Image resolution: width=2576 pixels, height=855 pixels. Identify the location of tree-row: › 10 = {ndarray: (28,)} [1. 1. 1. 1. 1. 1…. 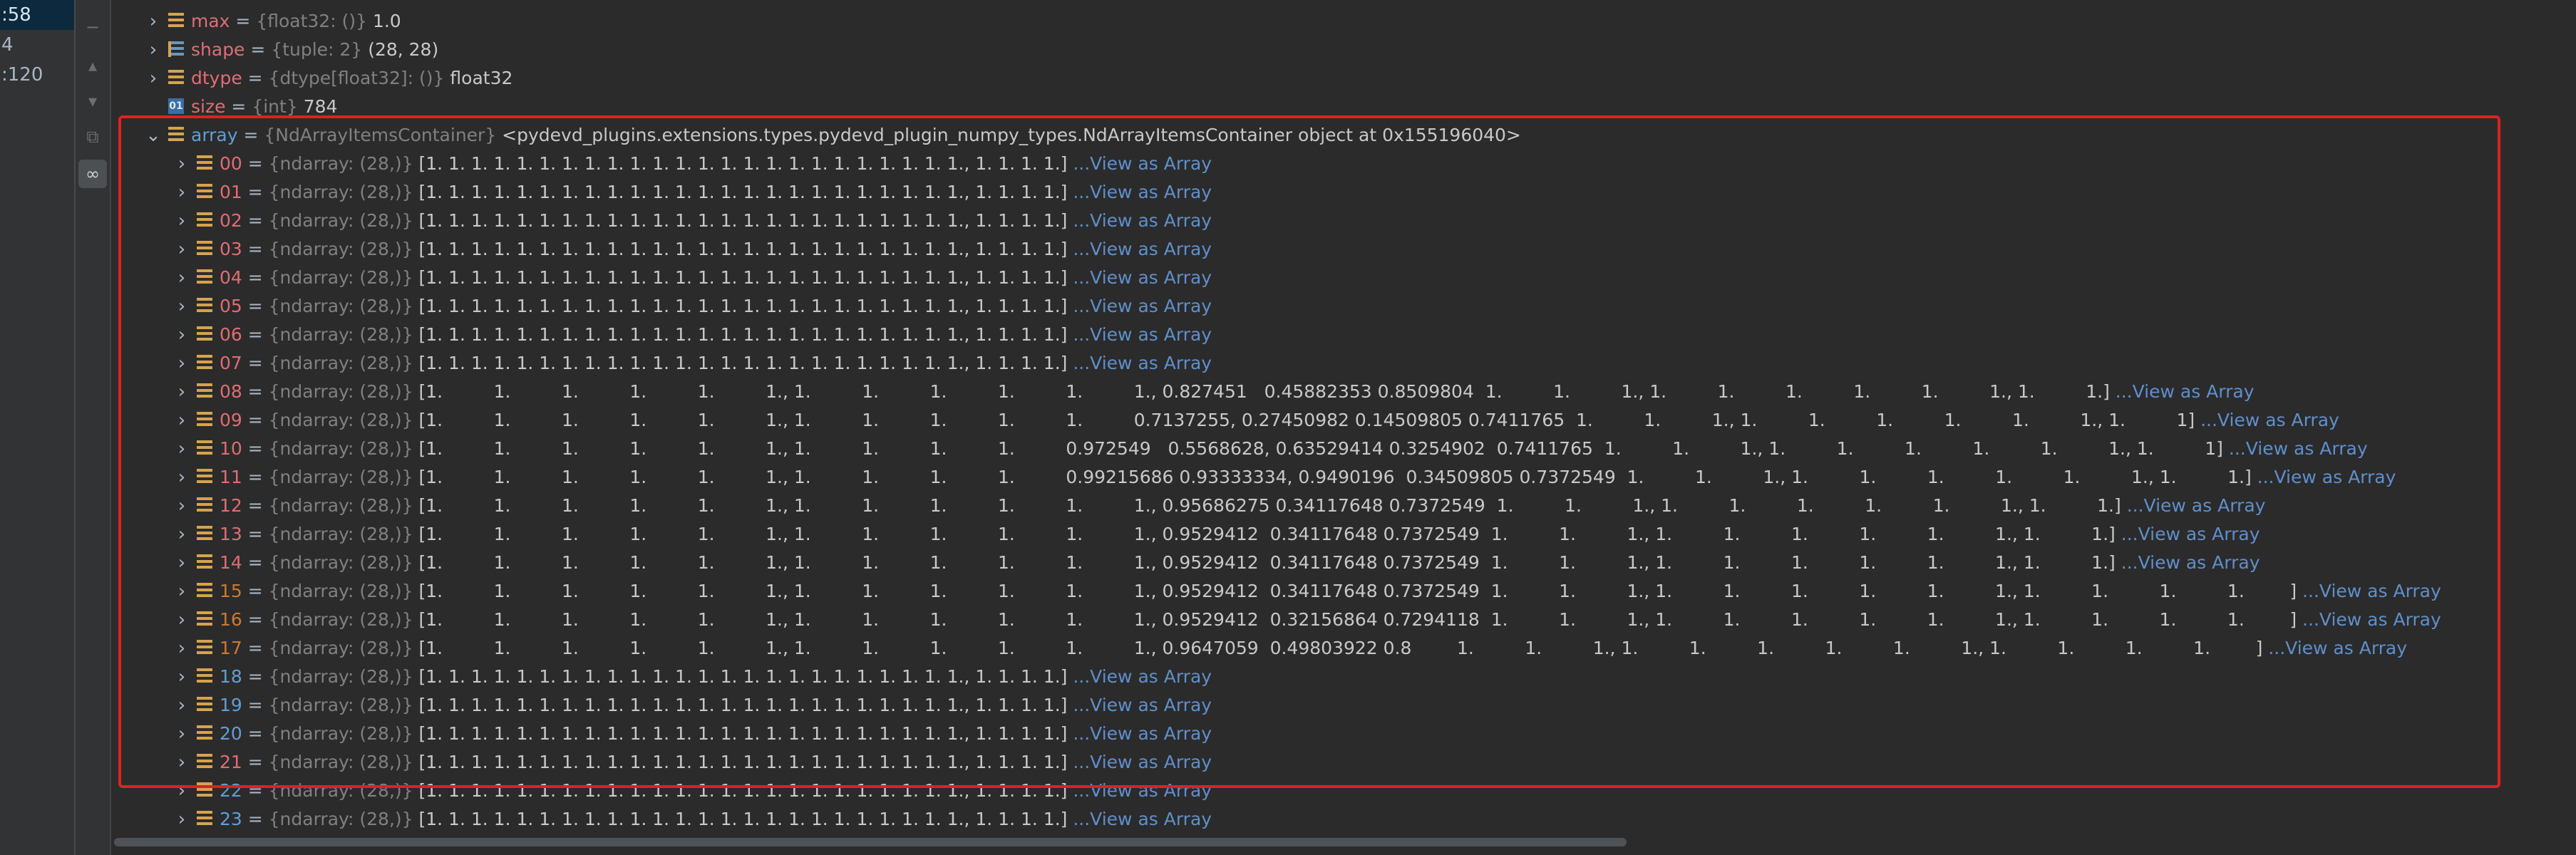
(1269, 449).